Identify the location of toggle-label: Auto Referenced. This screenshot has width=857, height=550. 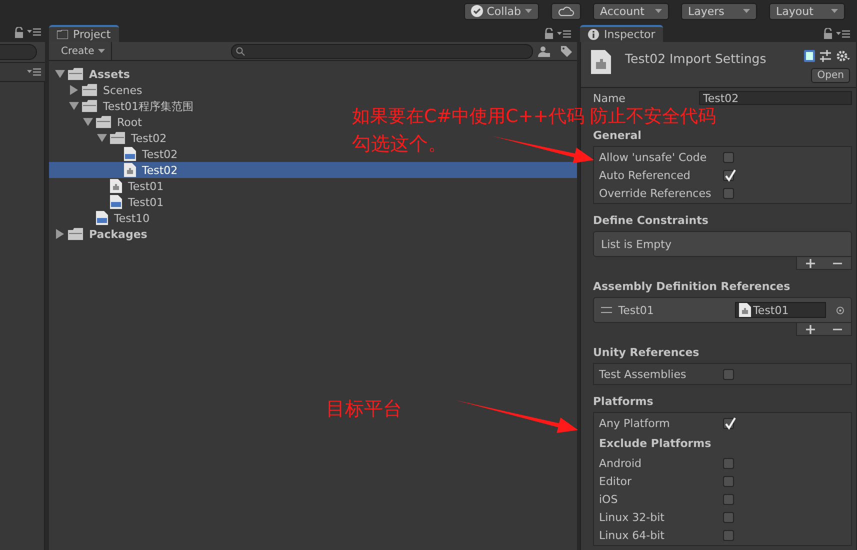
(645, 175).